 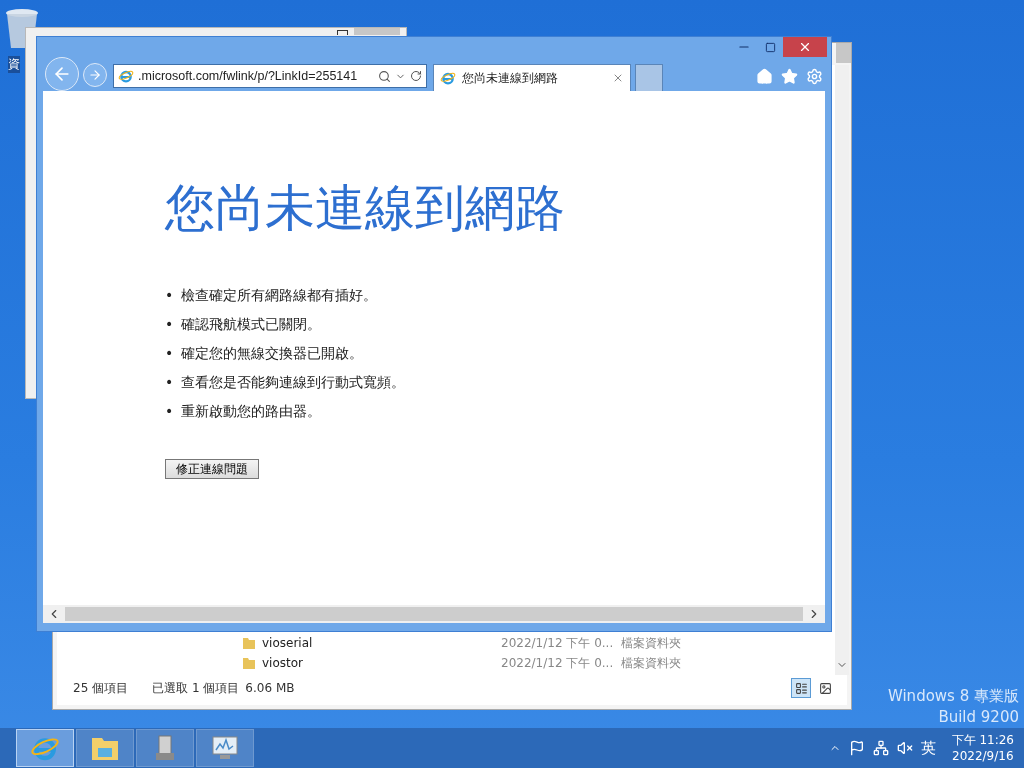 I want to click on thumbnails-view-icon, so click(x=825, y=688).